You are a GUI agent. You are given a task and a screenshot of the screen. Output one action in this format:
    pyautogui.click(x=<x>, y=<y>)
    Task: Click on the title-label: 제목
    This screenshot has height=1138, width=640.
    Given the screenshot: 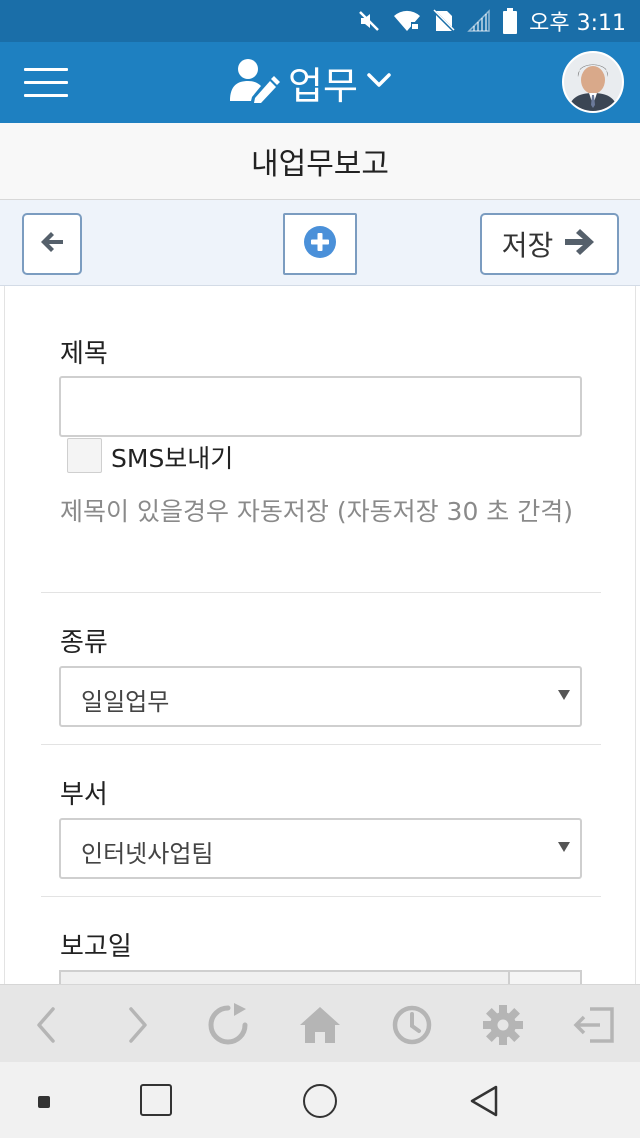 What is the action you would take?
    pyautogui.click(x=84, y=354)
    